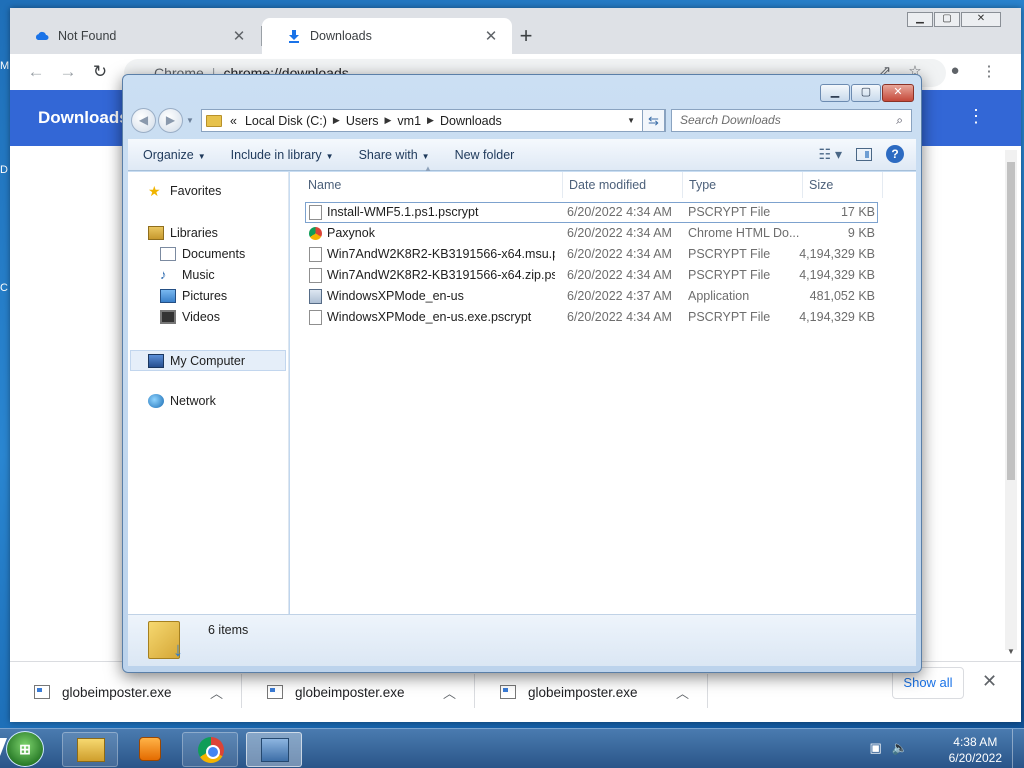 The width and height of the screenshot is (1024, 768). Describe the element at coordinates (791, 120) in the screenshot. I see `search-input: Search Downloads ⌕` at that location.